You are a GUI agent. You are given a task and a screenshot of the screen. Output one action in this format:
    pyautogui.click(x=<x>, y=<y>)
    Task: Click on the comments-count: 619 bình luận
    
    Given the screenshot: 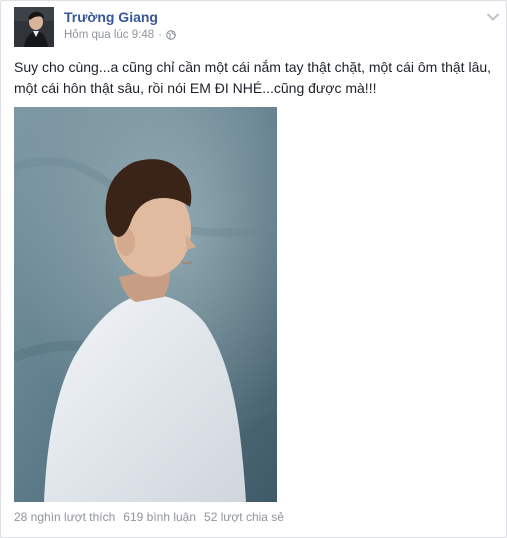 What is the action you would take?
    pyautogui.click(x=159, y=517)
    